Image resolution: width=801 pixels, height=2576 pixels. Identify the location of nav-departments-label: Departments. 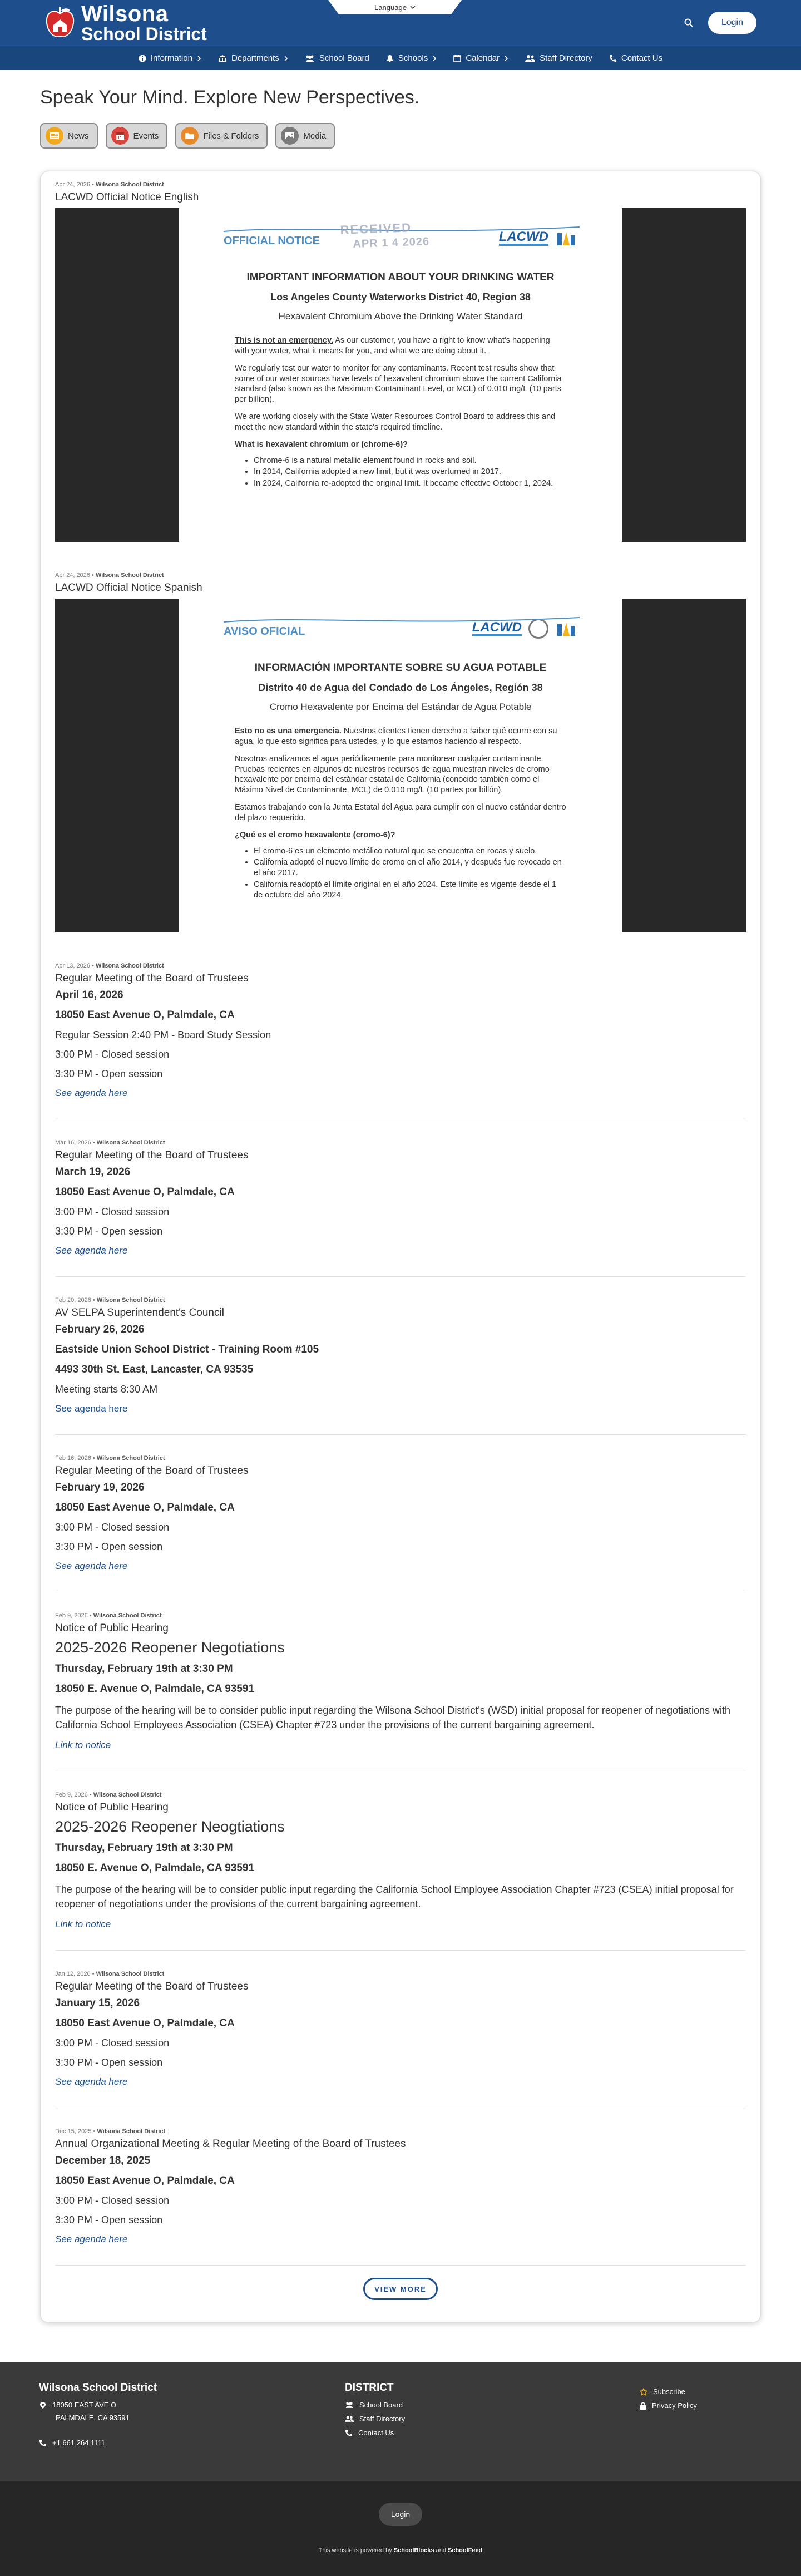
(255, 58).